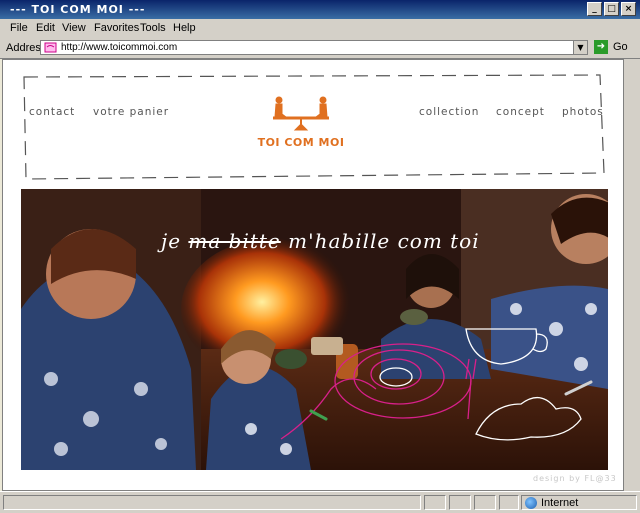 Image resolution: width=640 pixels, height=513 pixels. What do you see at coordinates (119, 47) in the screenshot?
I see `address-url: http://www.toicommoi.com` at bounding box center [119, 47].